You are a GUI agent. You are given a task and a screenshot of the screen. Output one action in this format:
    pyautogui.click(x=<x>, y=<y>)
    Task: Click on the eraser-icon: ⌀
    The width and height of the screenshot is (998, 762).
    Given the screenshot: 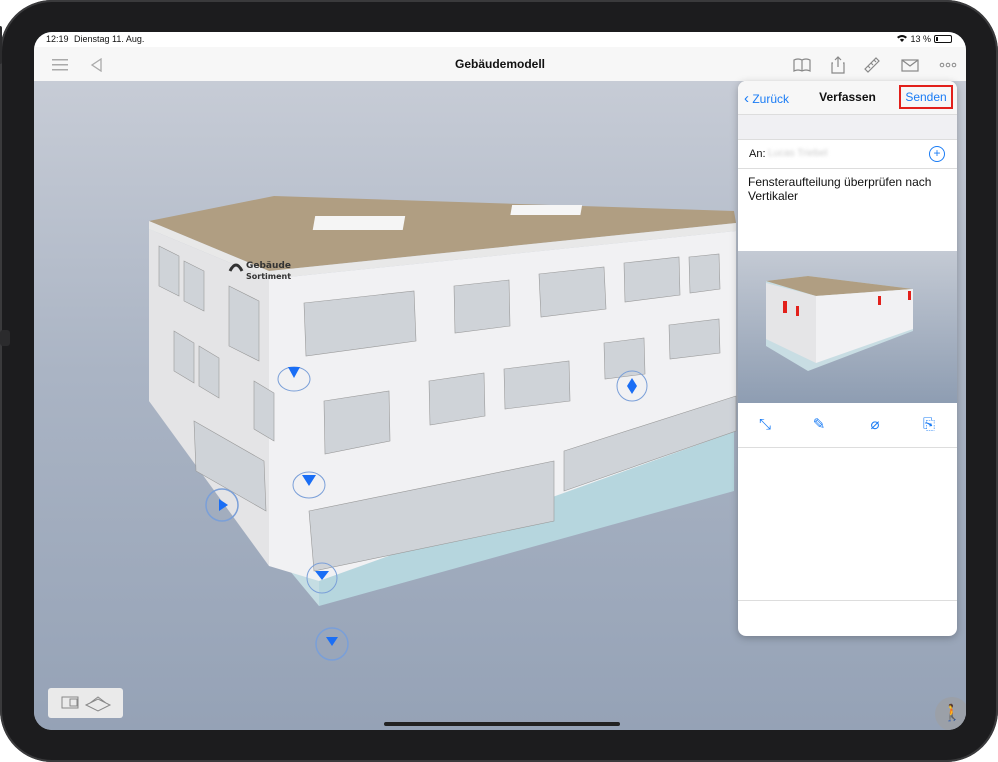 What is the action you would take?
    pyautogui.click(x=875, y=425)
    